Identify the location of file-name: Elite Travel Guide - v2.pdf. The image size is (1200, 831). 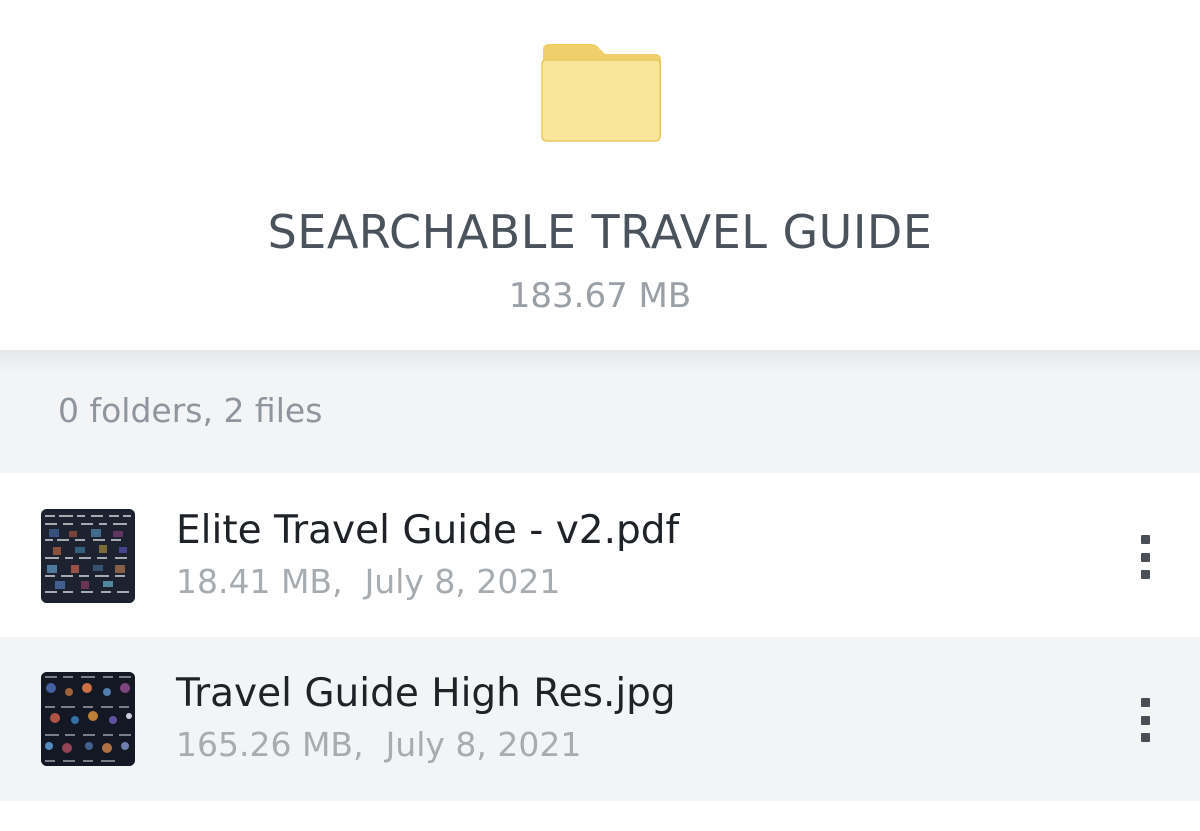
(427, 531).